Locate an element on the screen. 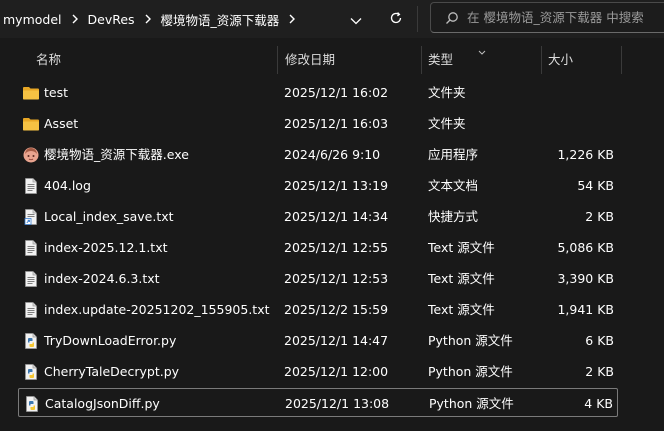  file-modified-date: 2025/12/2 15:59 is located at coordinates (336, 309).